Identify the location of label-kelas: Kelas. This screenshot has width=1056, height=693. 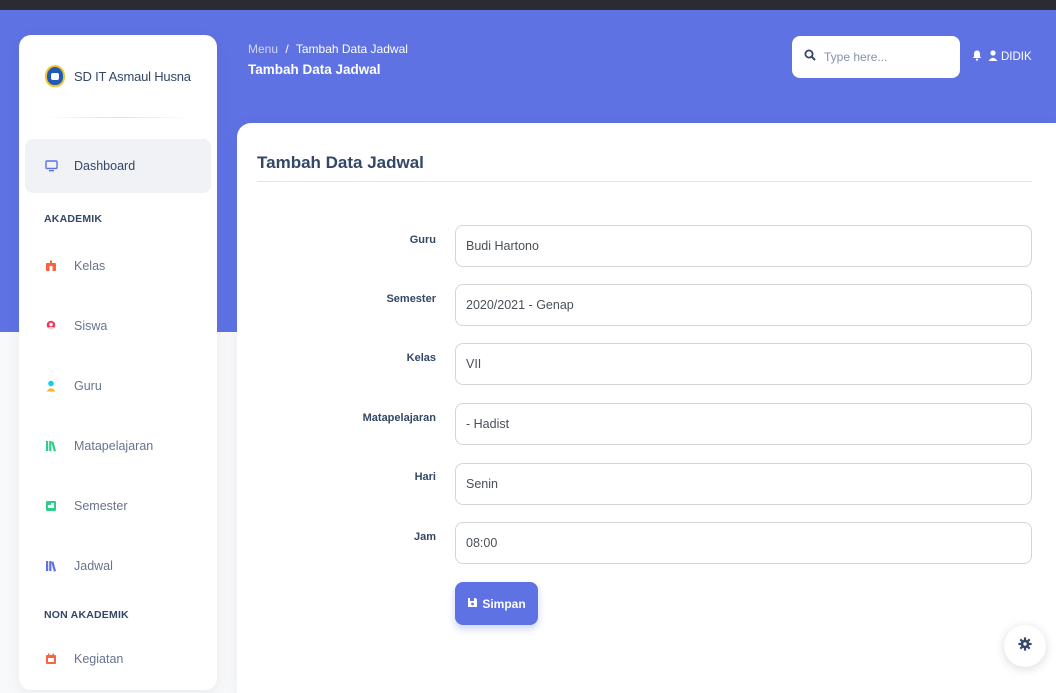
(421, 358).